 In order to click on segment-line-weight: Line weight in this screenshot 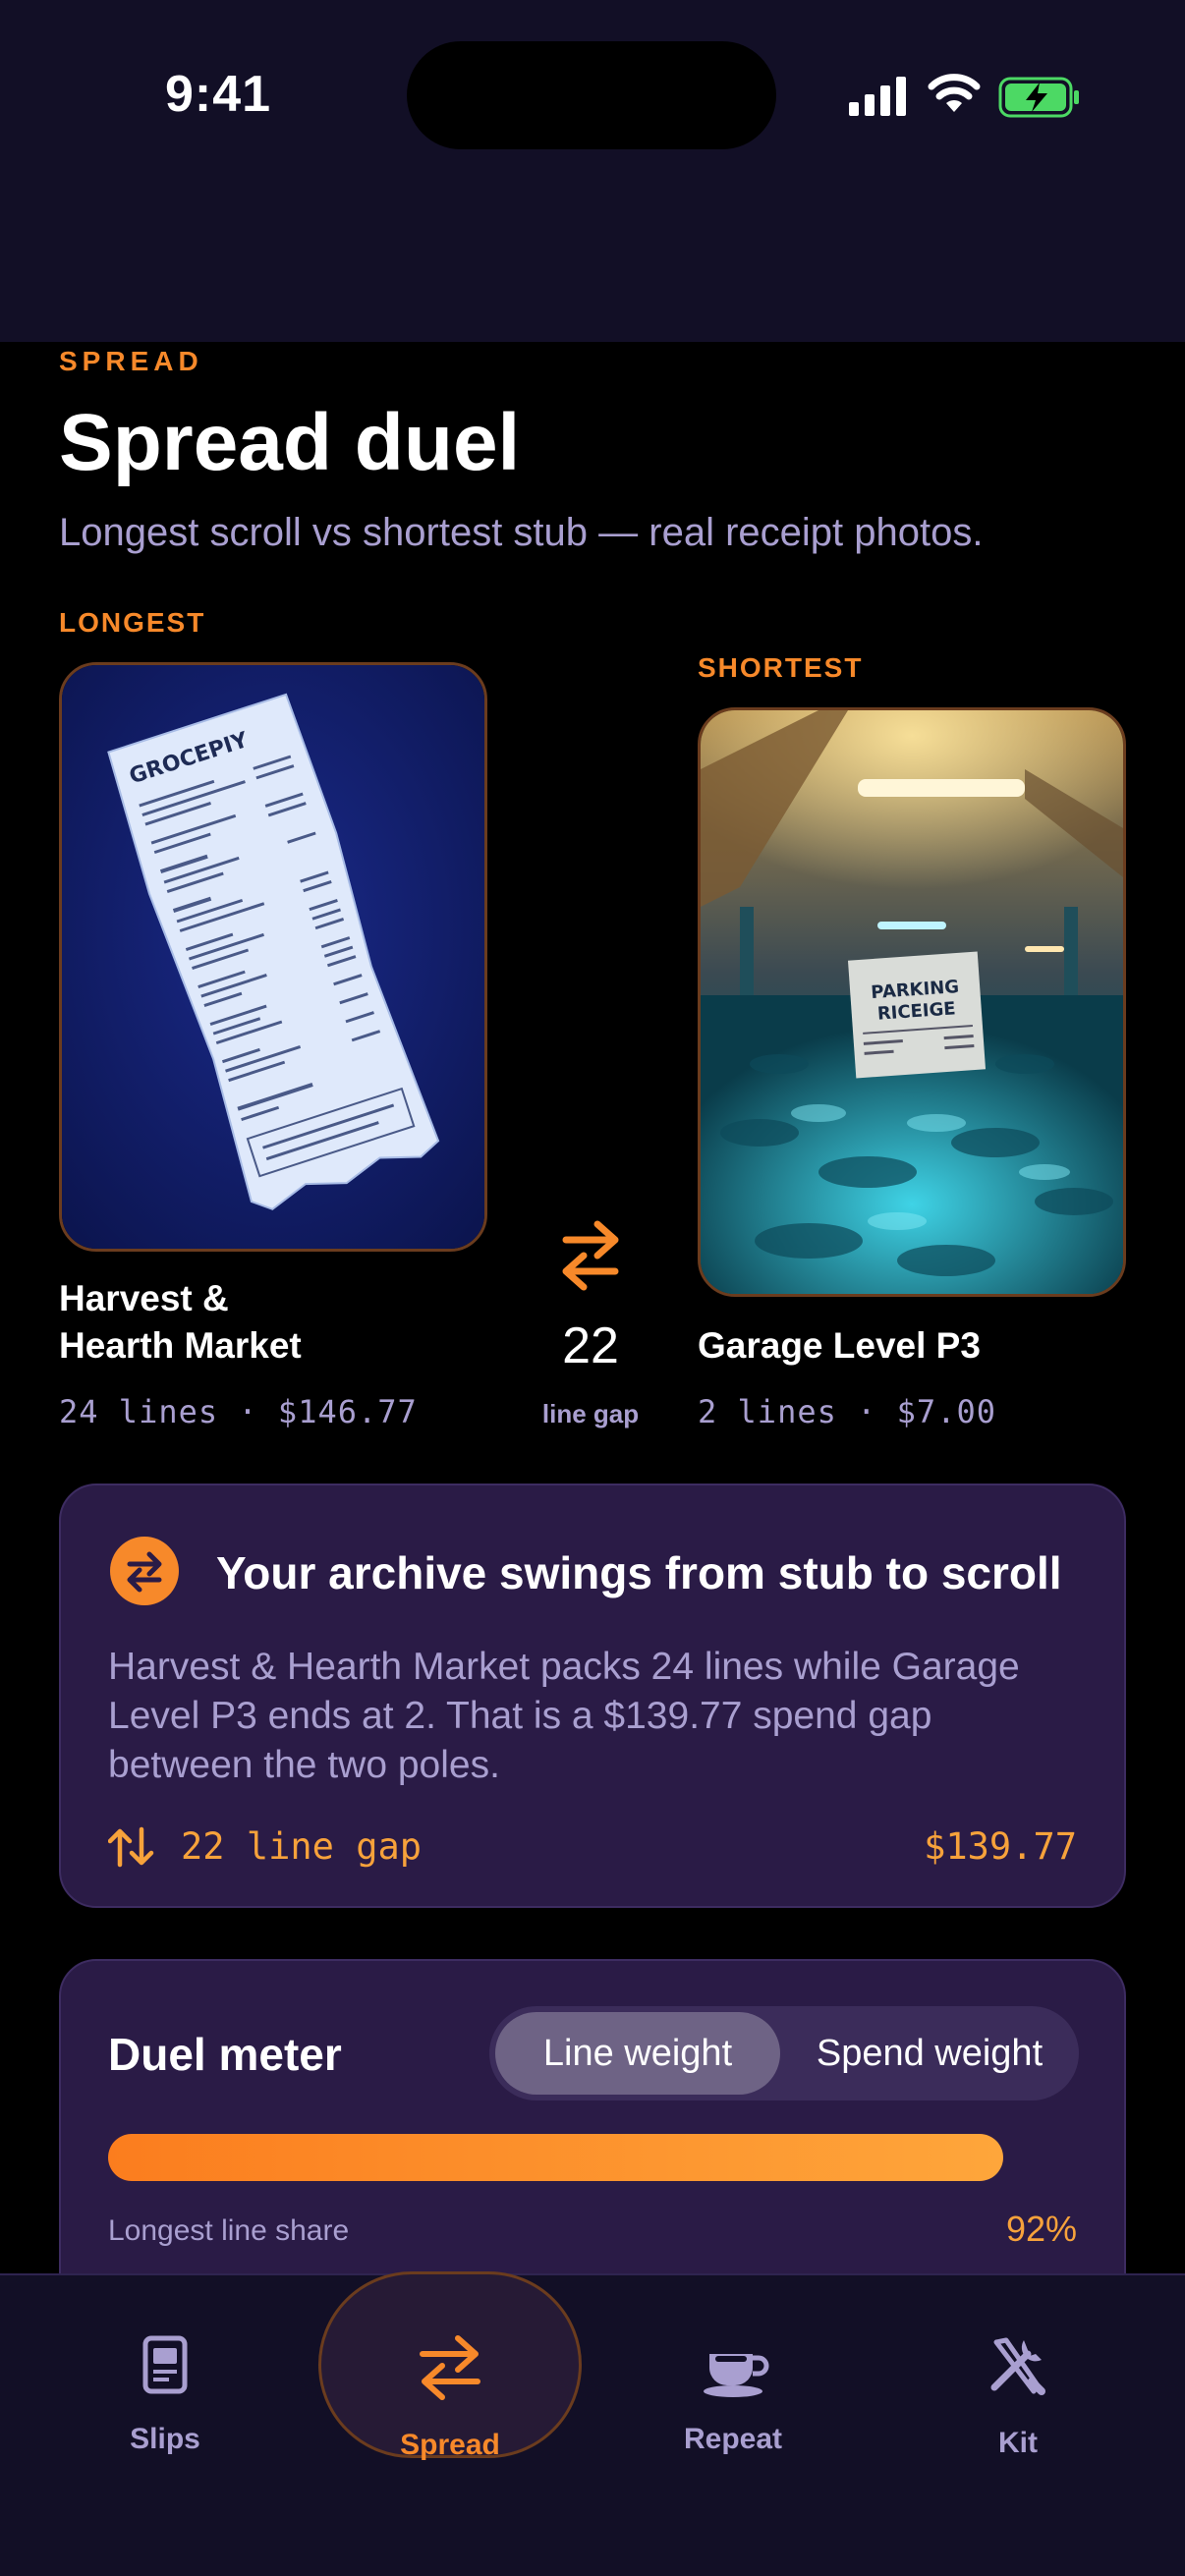, I will do `click(637, 2053)`.